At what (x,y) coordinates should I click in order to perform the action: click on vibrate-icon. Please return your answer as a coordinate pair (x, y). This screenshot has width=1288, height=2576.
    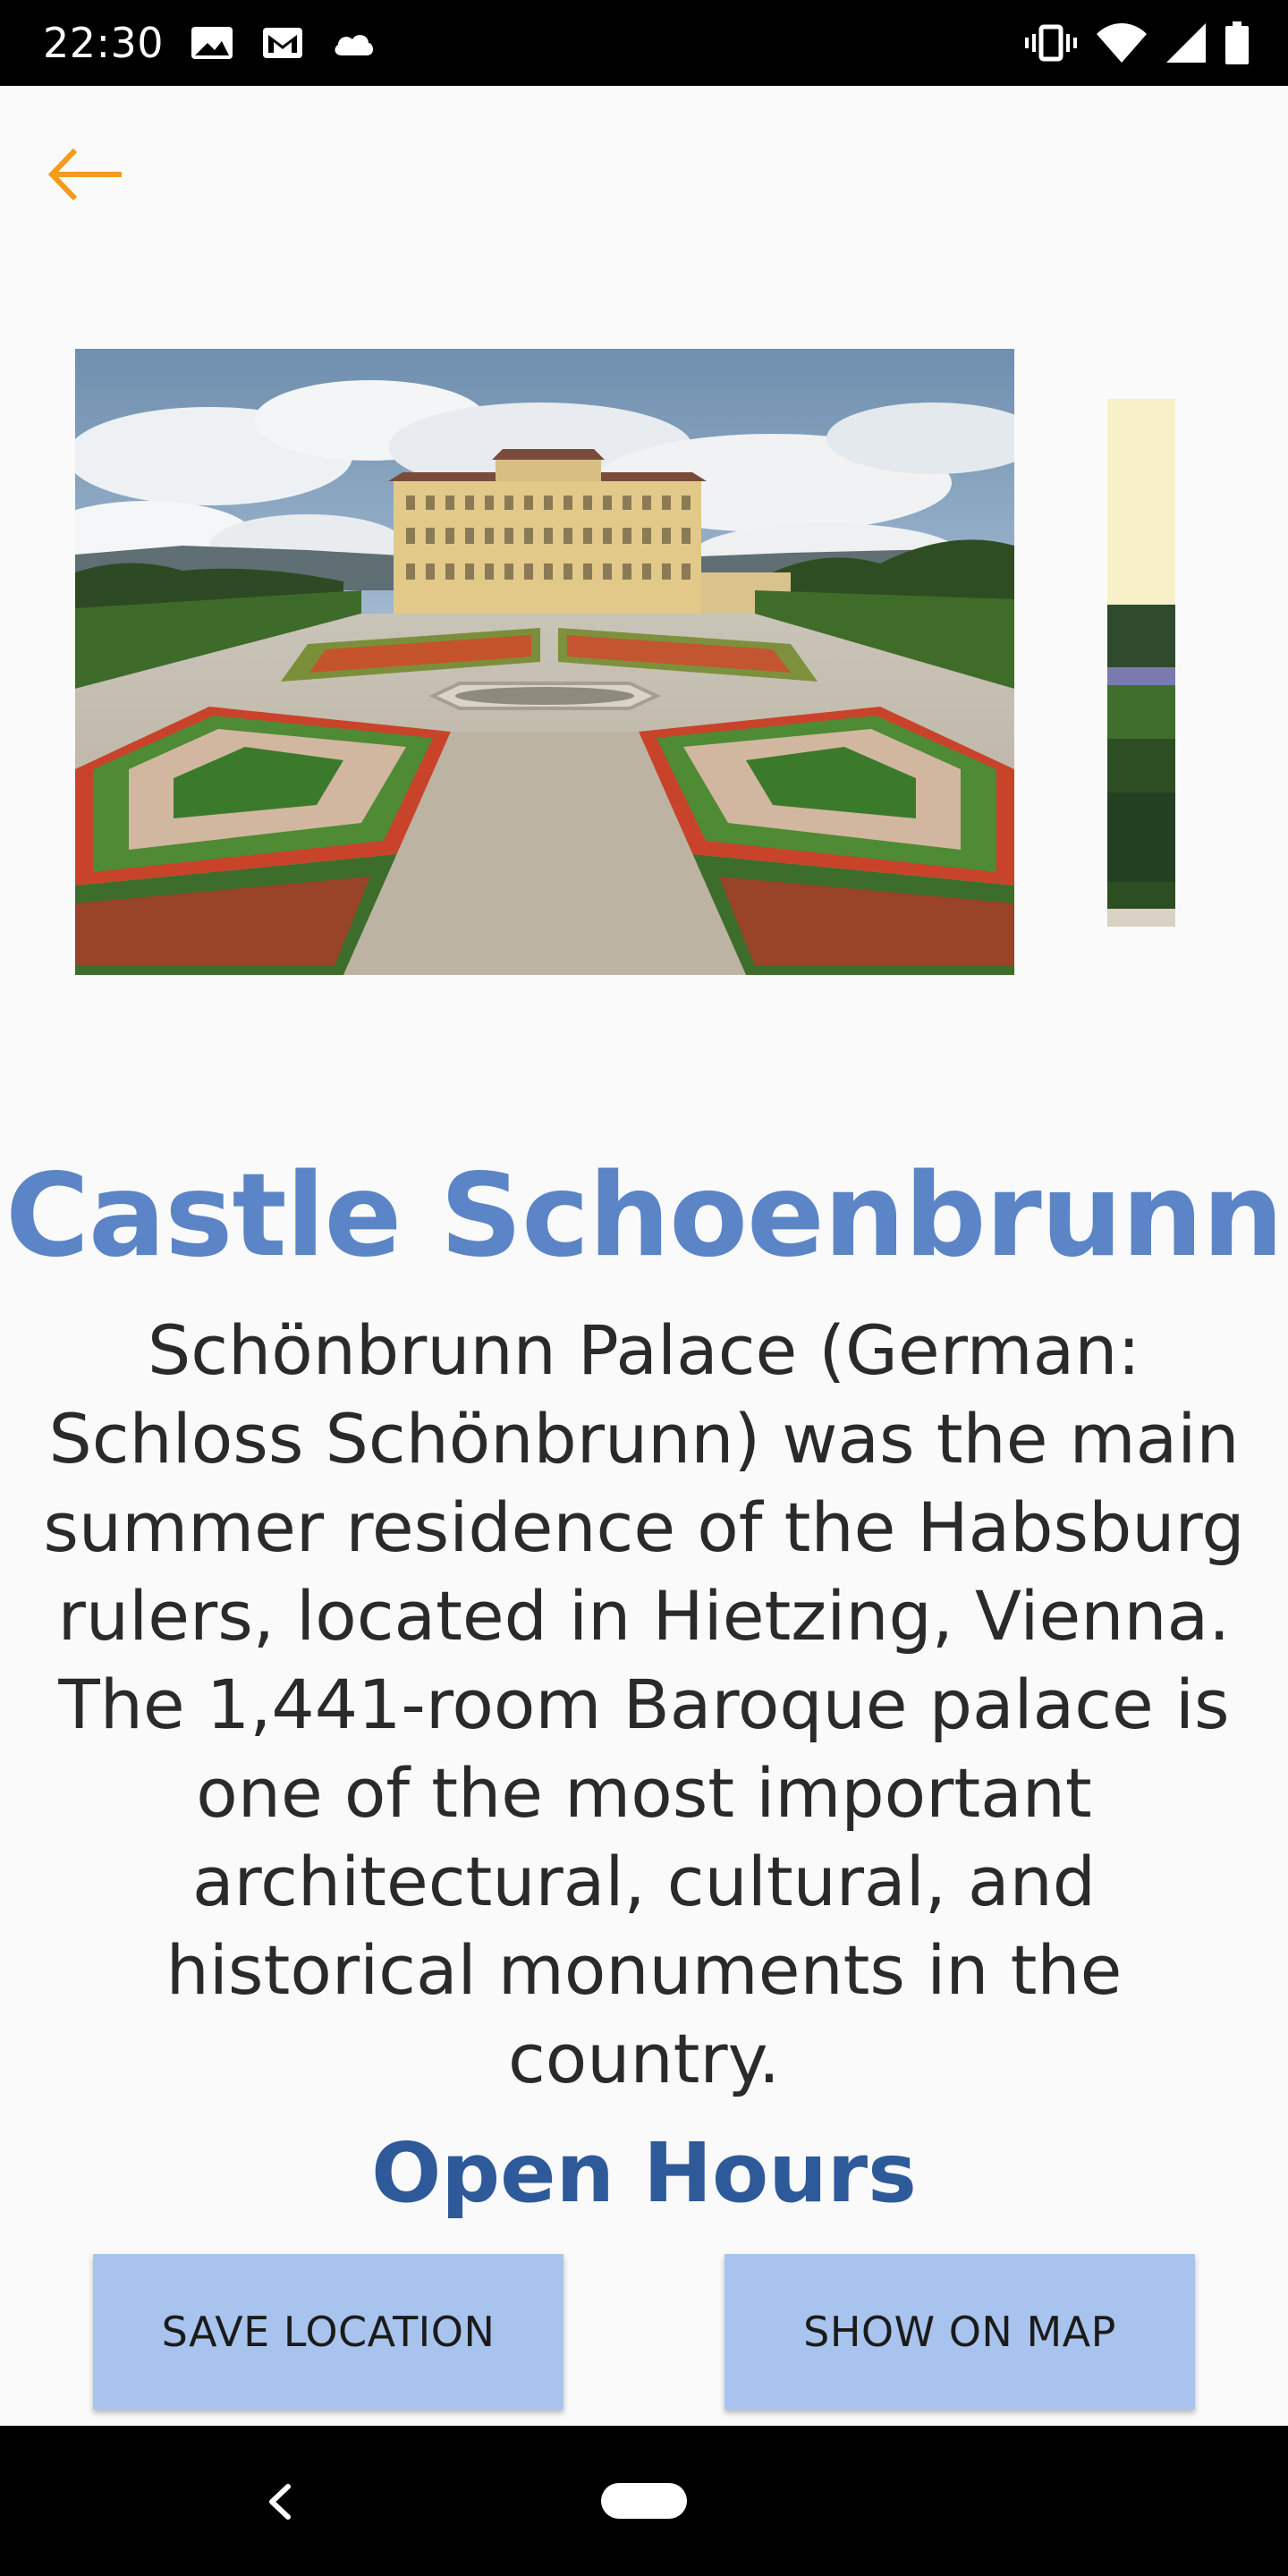
    Looking at the image, I should click on (1051, 43).